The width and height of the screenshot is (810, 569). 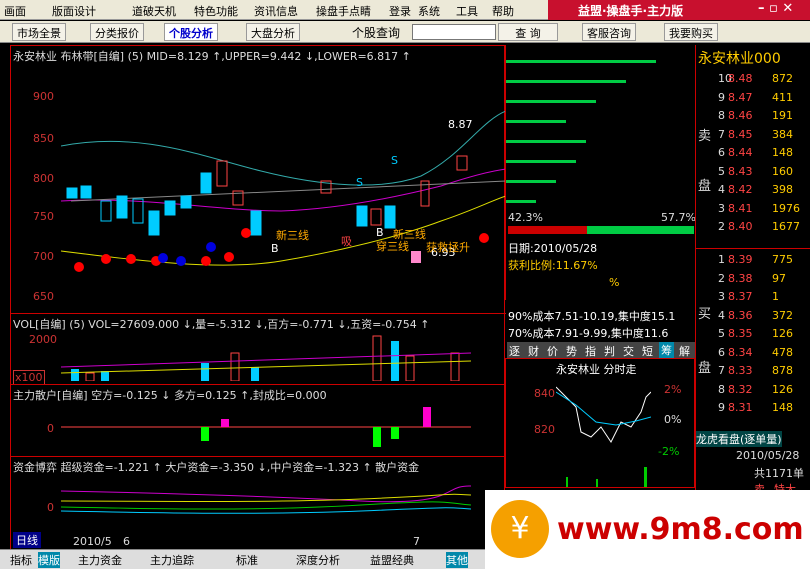 I want to click on quote-volume: 1, so click(x=775, y=296).